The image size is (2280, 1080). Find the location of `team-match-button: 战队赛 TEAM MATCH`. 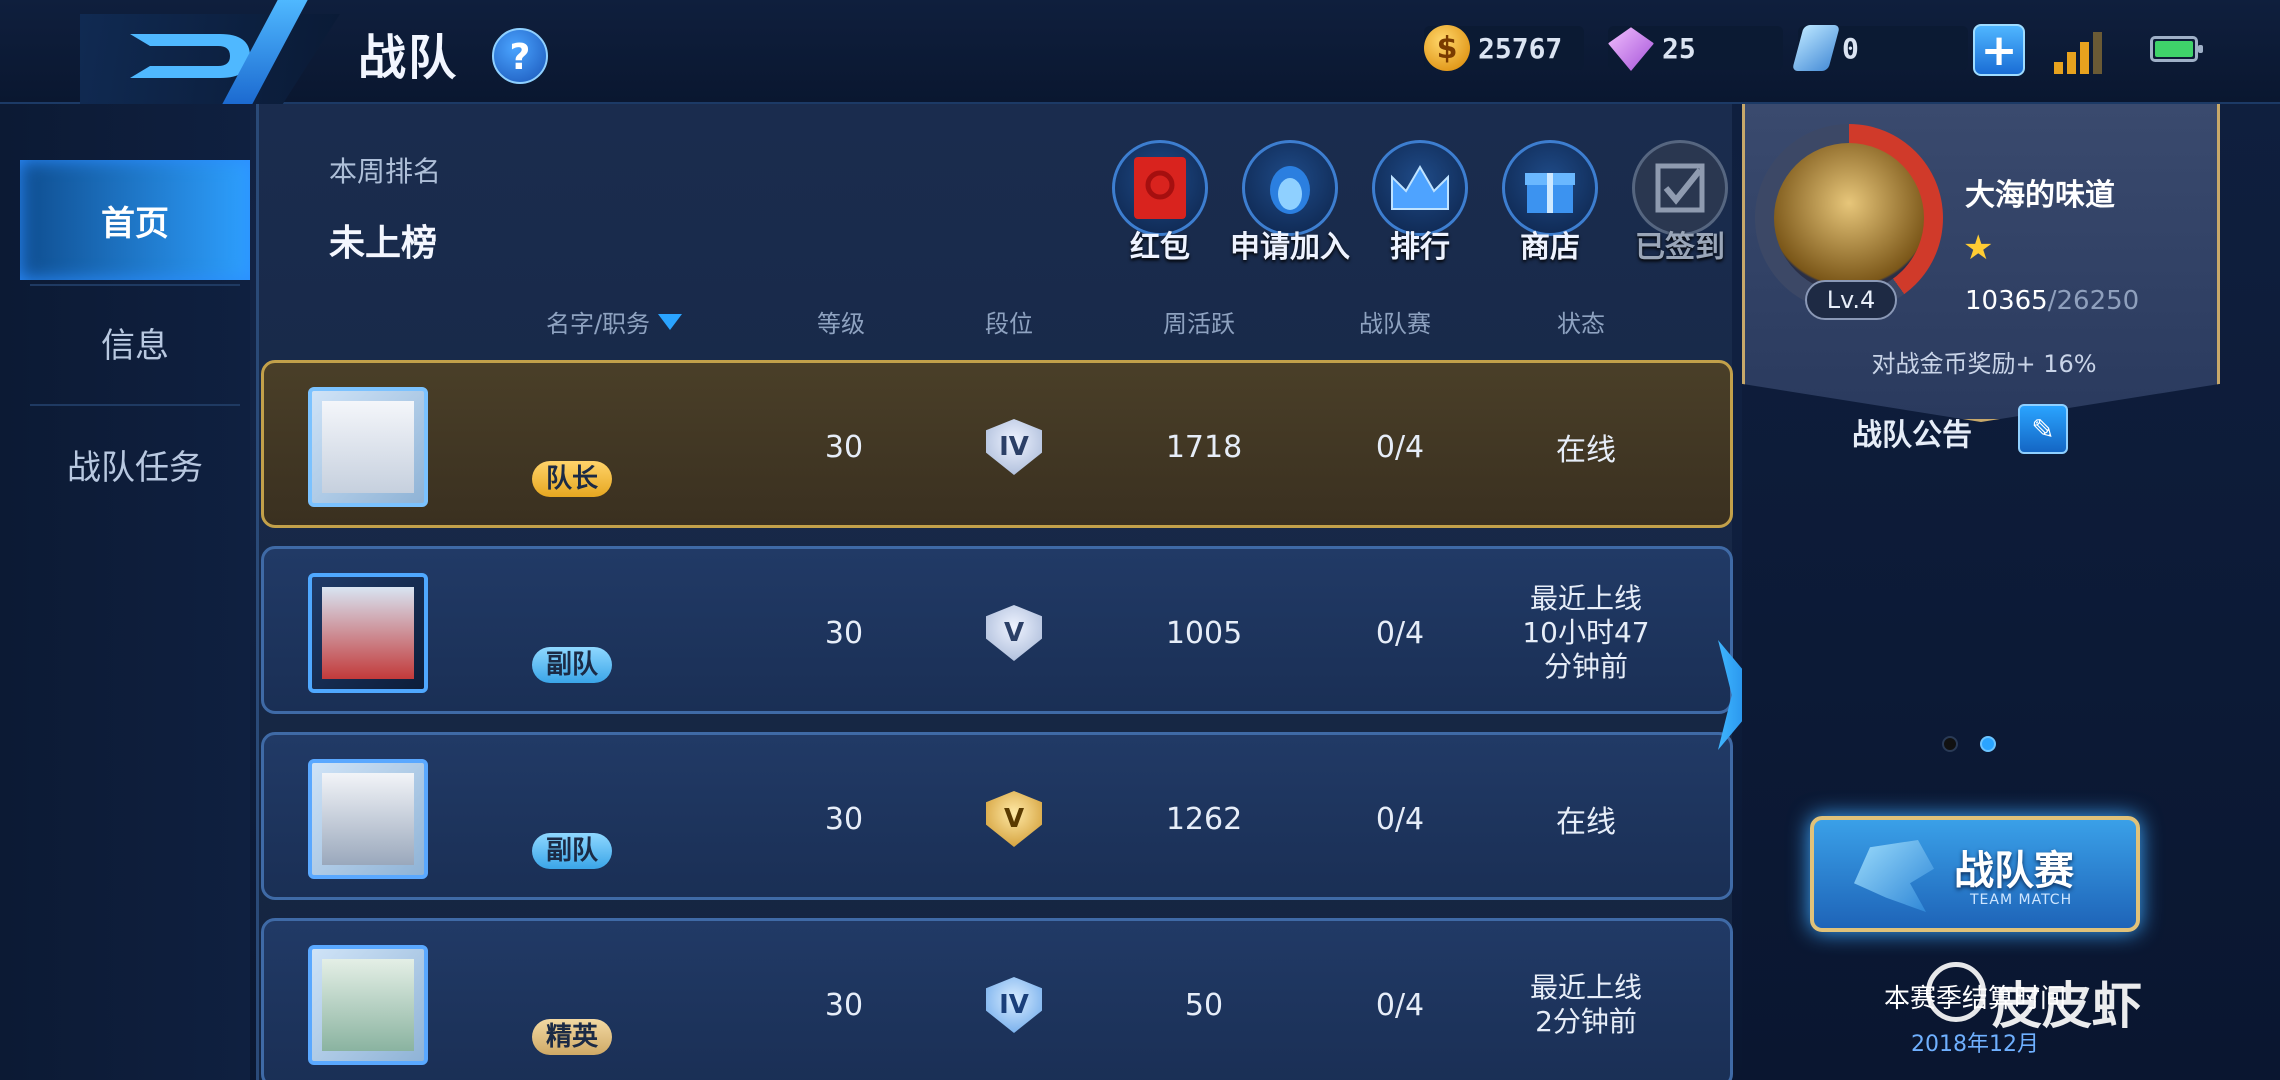

team-match-button: 战队赛 TEAM MATCH is located at coordinates (1975, 874).